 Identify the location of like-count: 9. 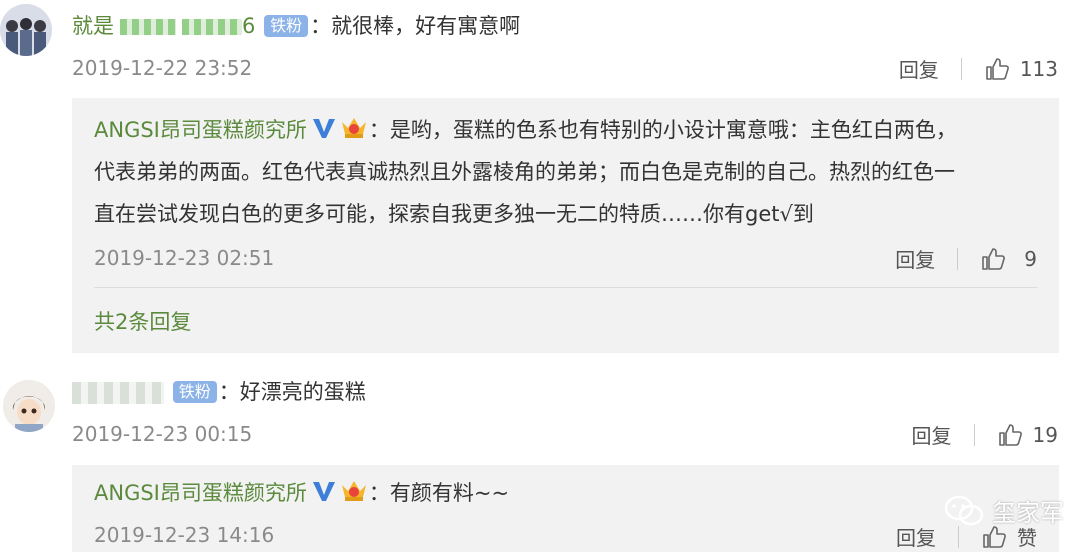
(1030, 258).